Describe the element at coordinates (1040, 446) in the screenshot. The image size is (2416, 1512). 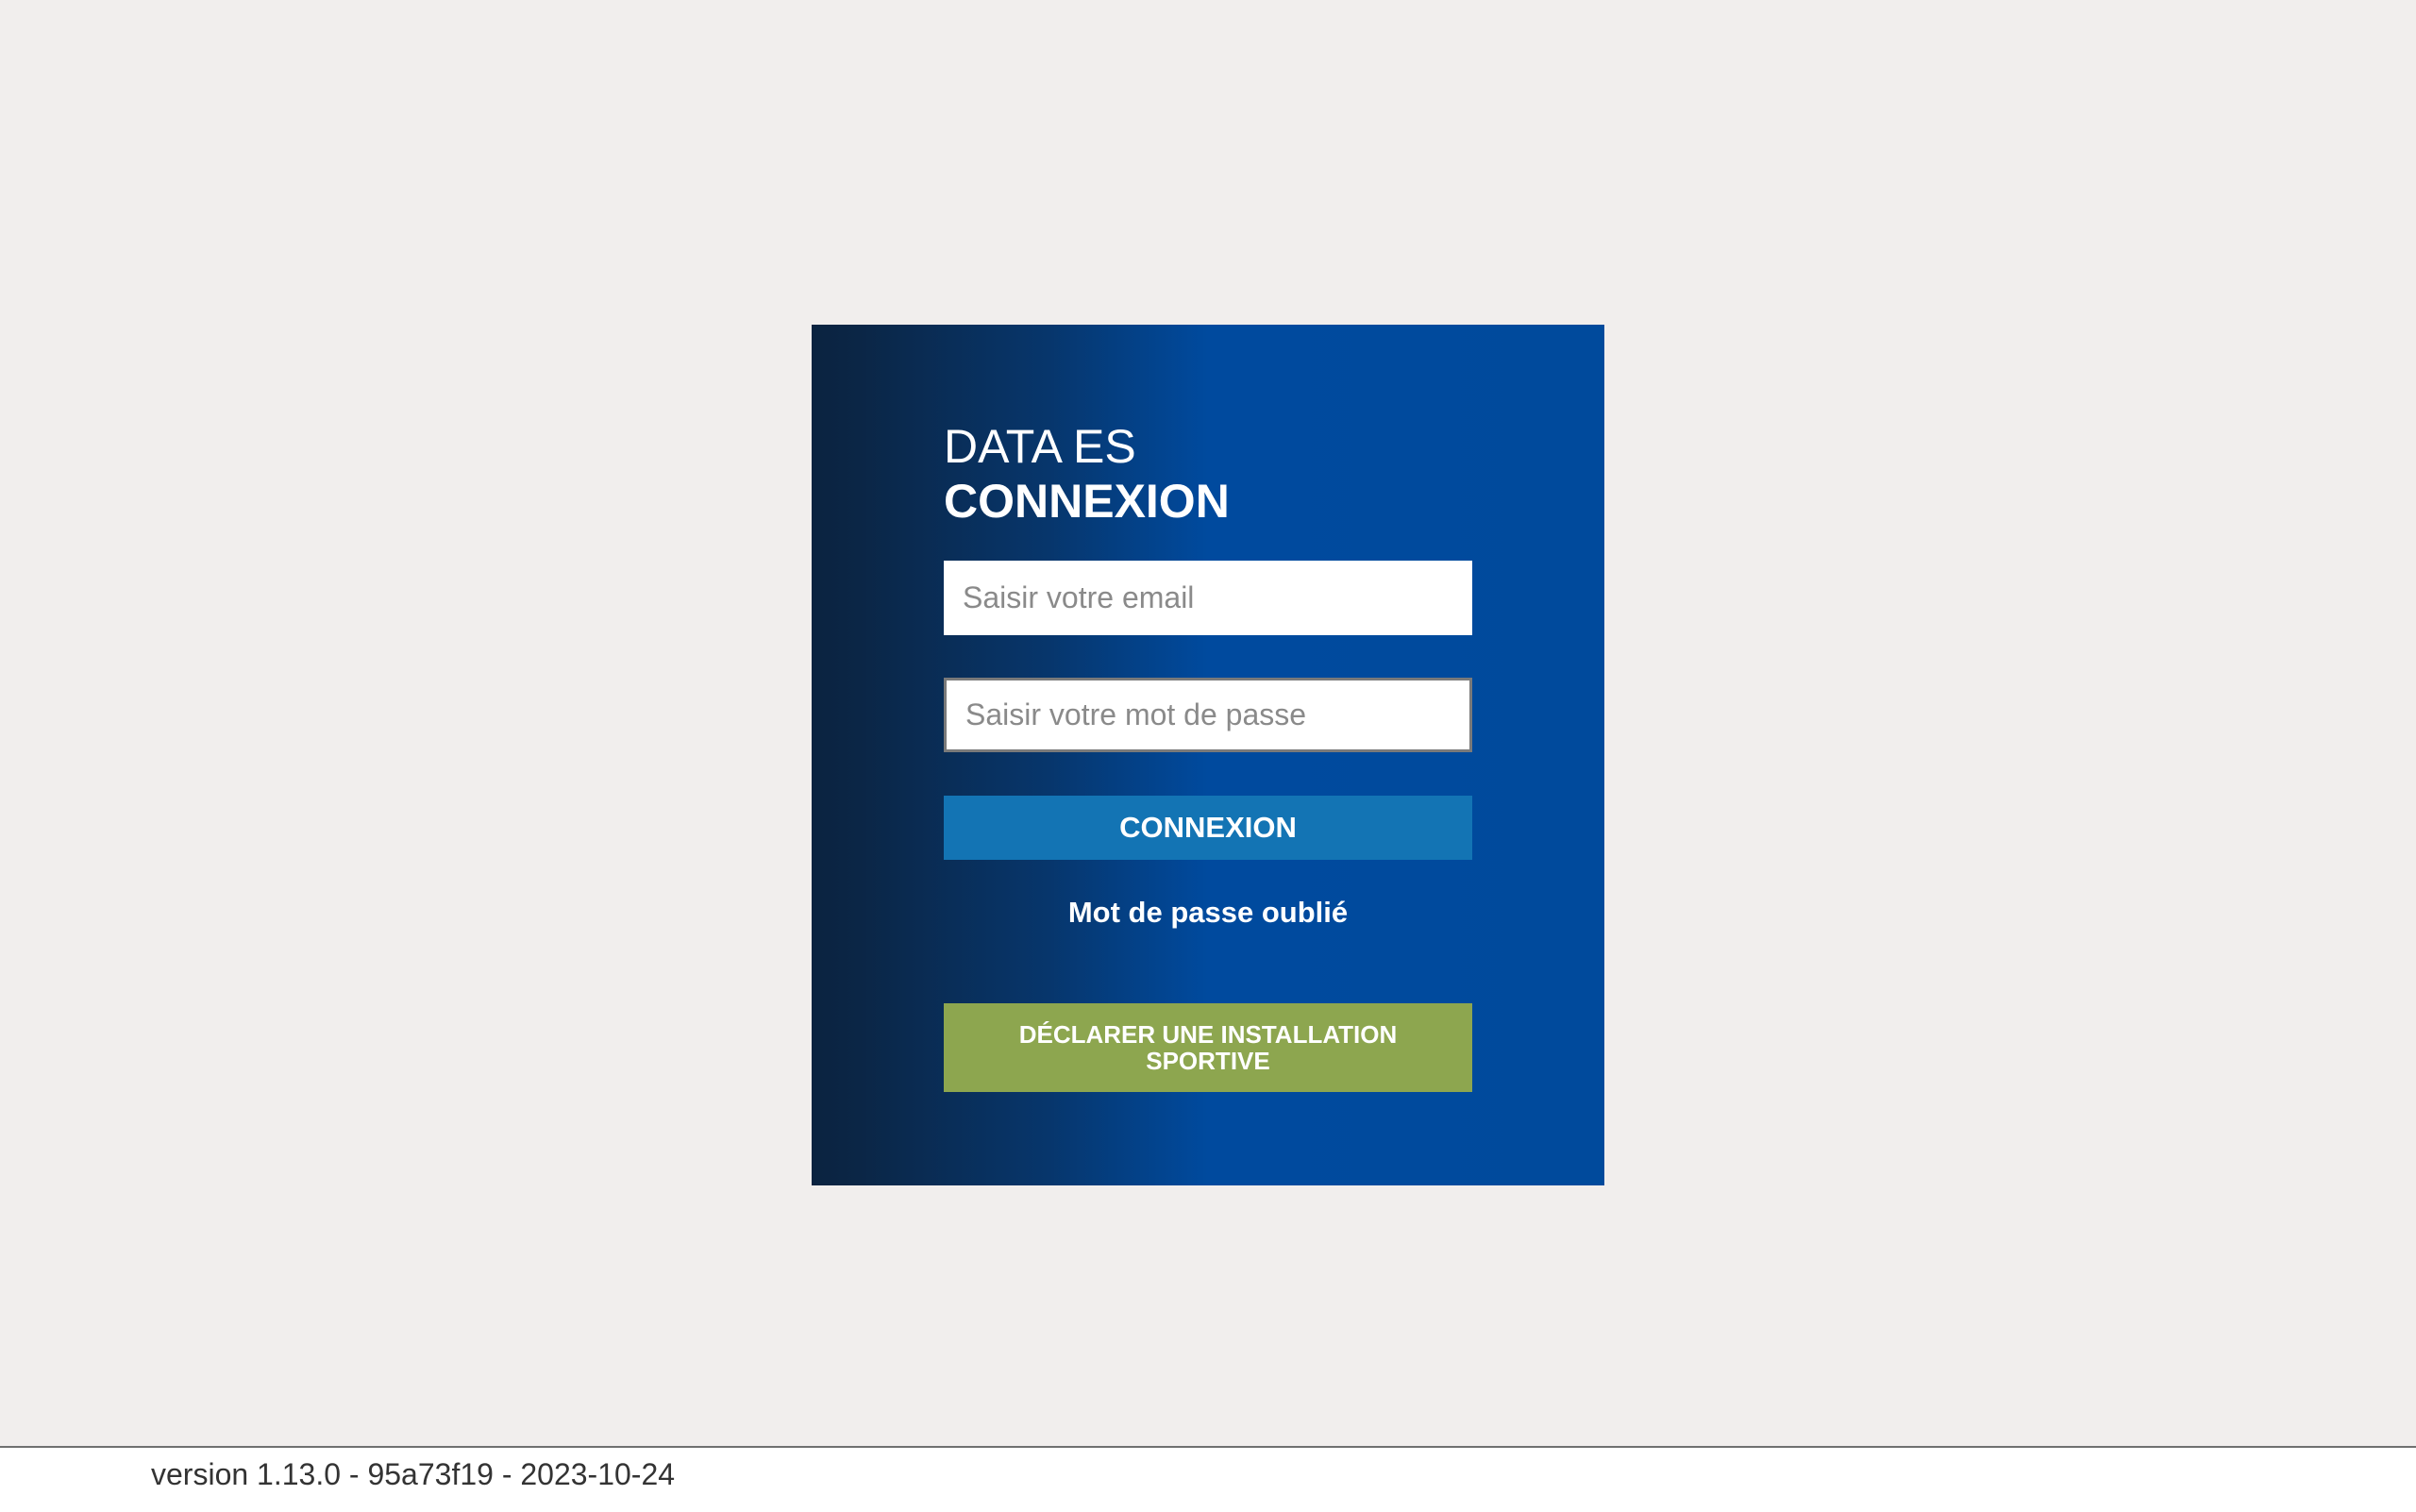
I see `app-name: DATA ES` at that location.